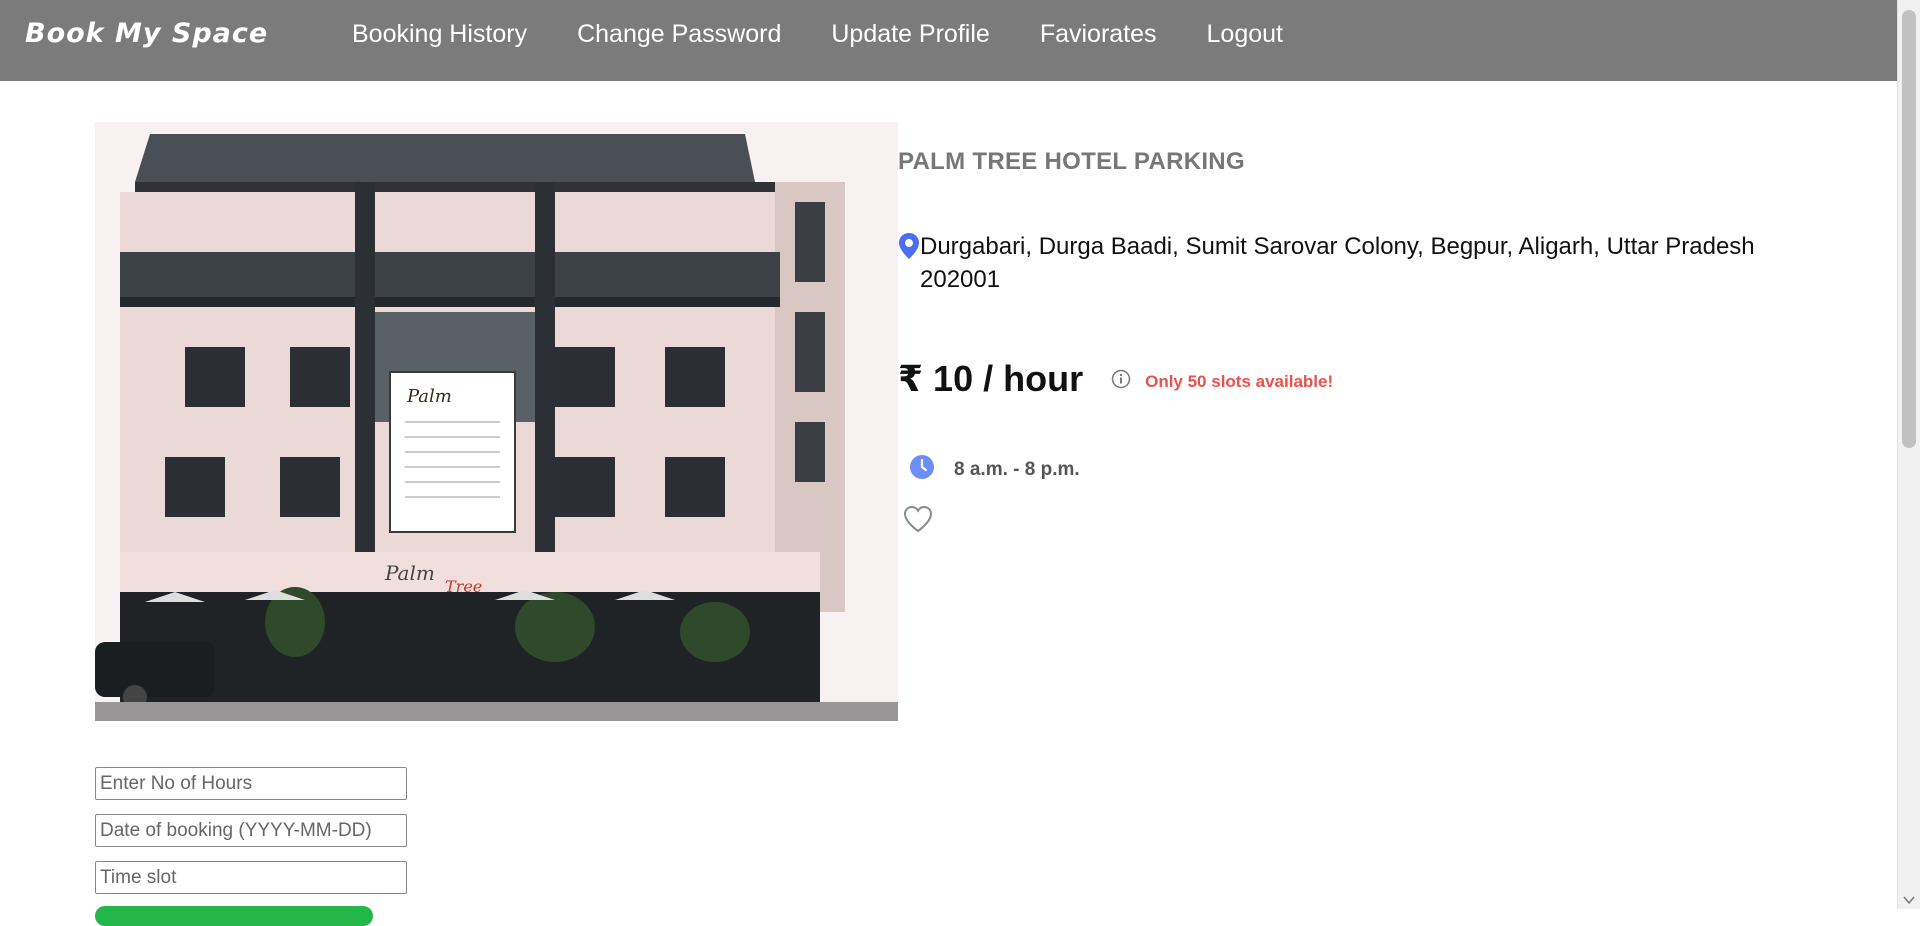 This screenshot has width=1920, height=926. I want to click on nav-change-password: Change Password, so click(679, 34).